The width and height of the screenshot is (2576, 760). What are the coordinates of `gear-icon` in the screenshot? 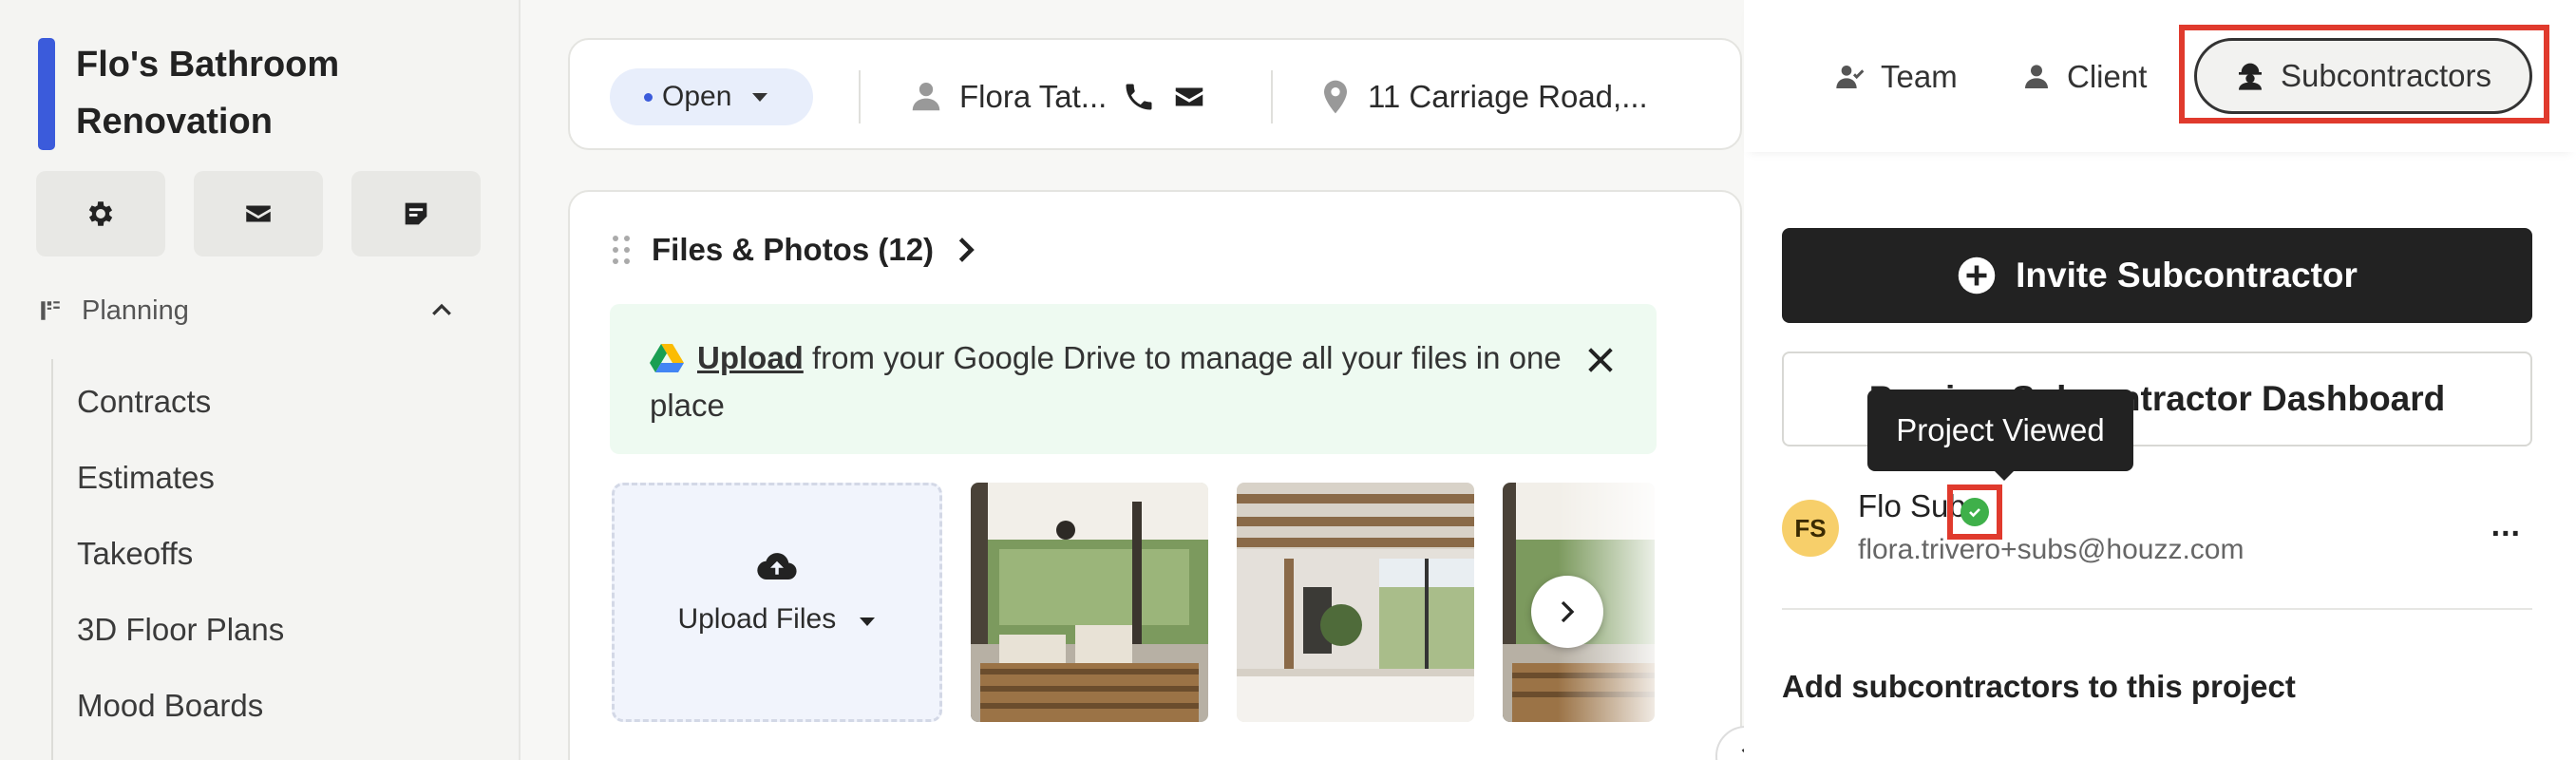 It's located at (100, 213).